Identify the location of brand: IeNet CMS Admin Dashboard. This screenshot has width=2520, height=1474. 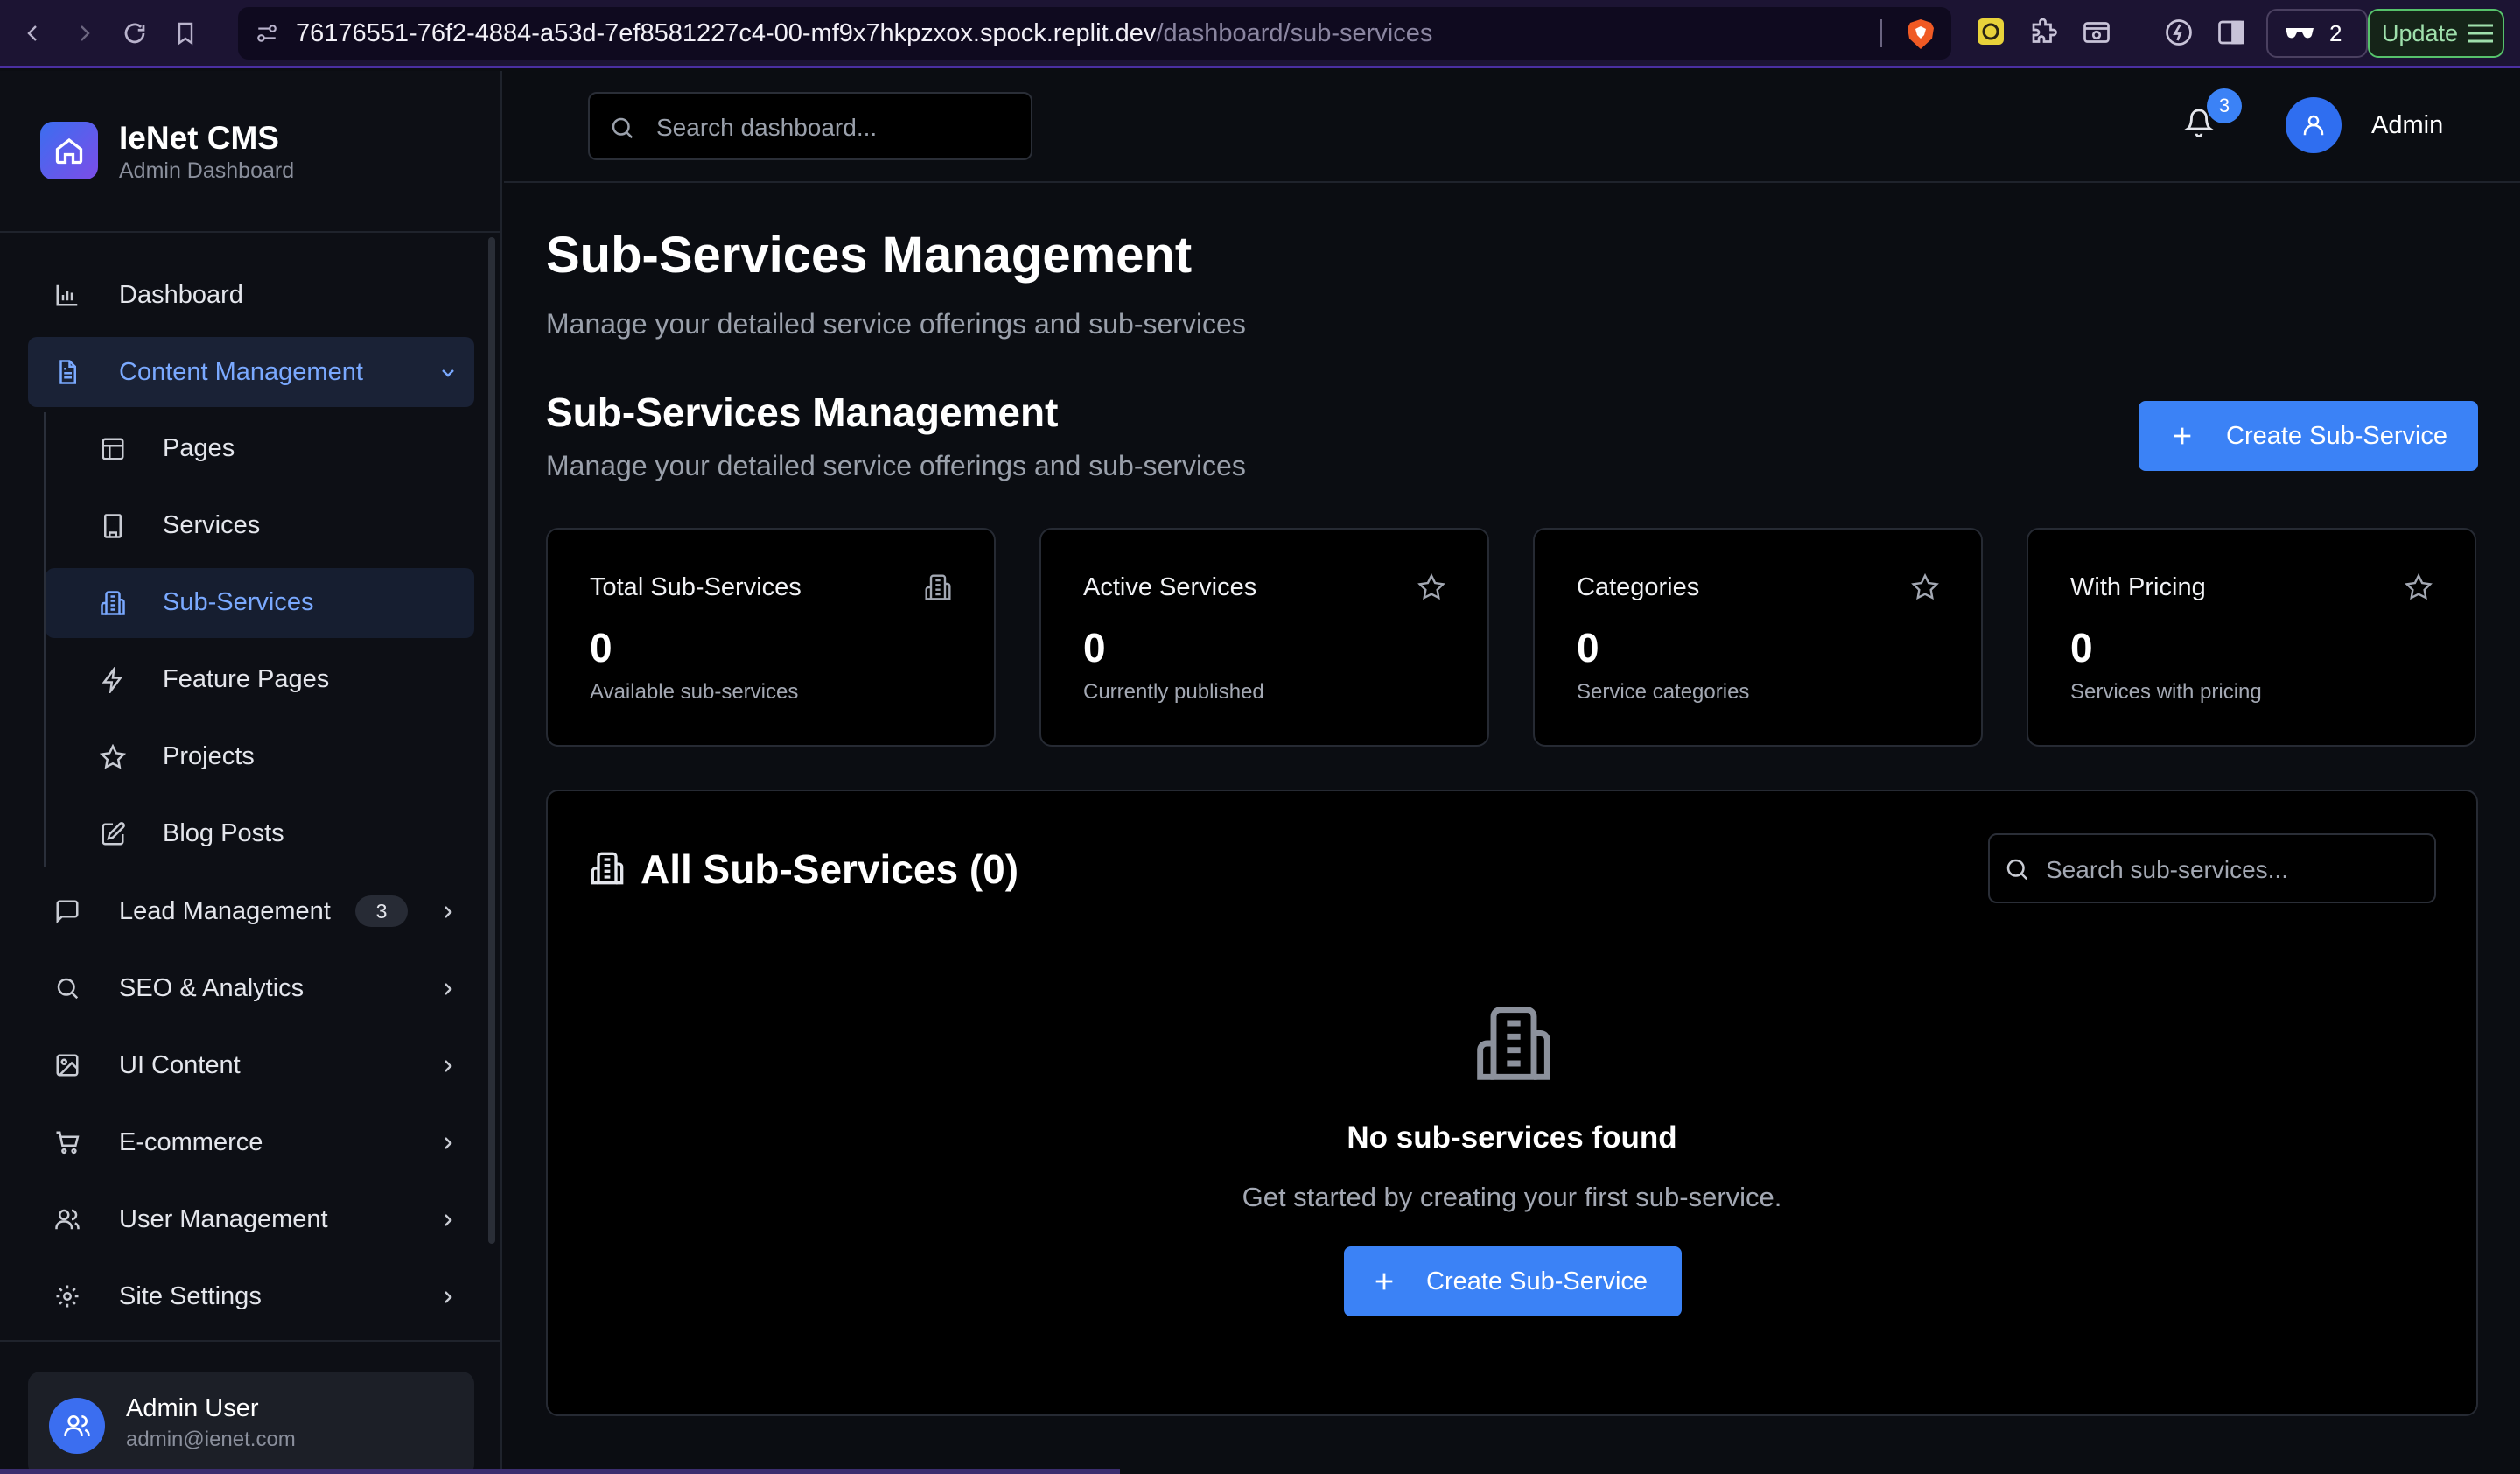
(167, 151).